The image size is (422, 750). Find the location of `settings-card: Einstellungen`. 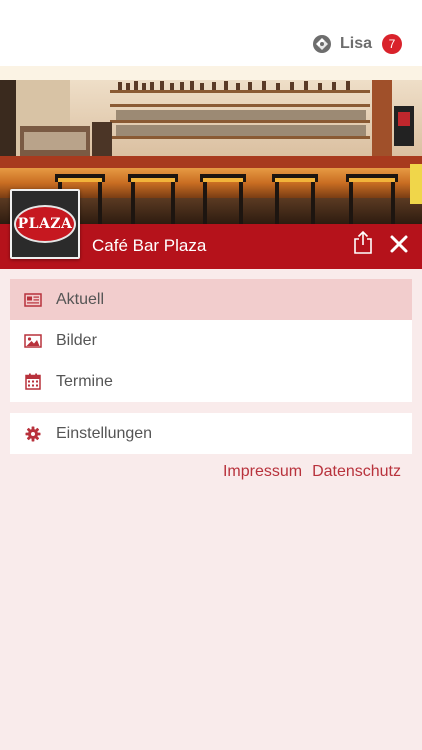

settings-card: Einstellungen is located at coordinates (211, 433).